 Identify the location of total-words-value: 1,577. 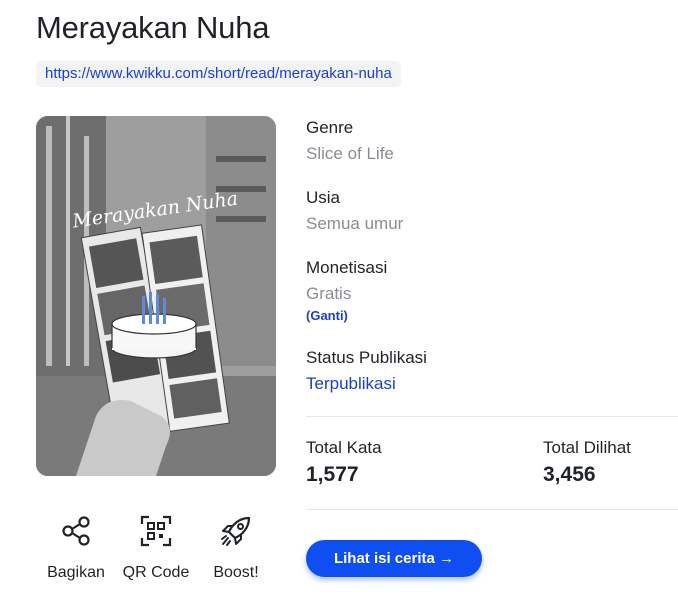
(332, 474).